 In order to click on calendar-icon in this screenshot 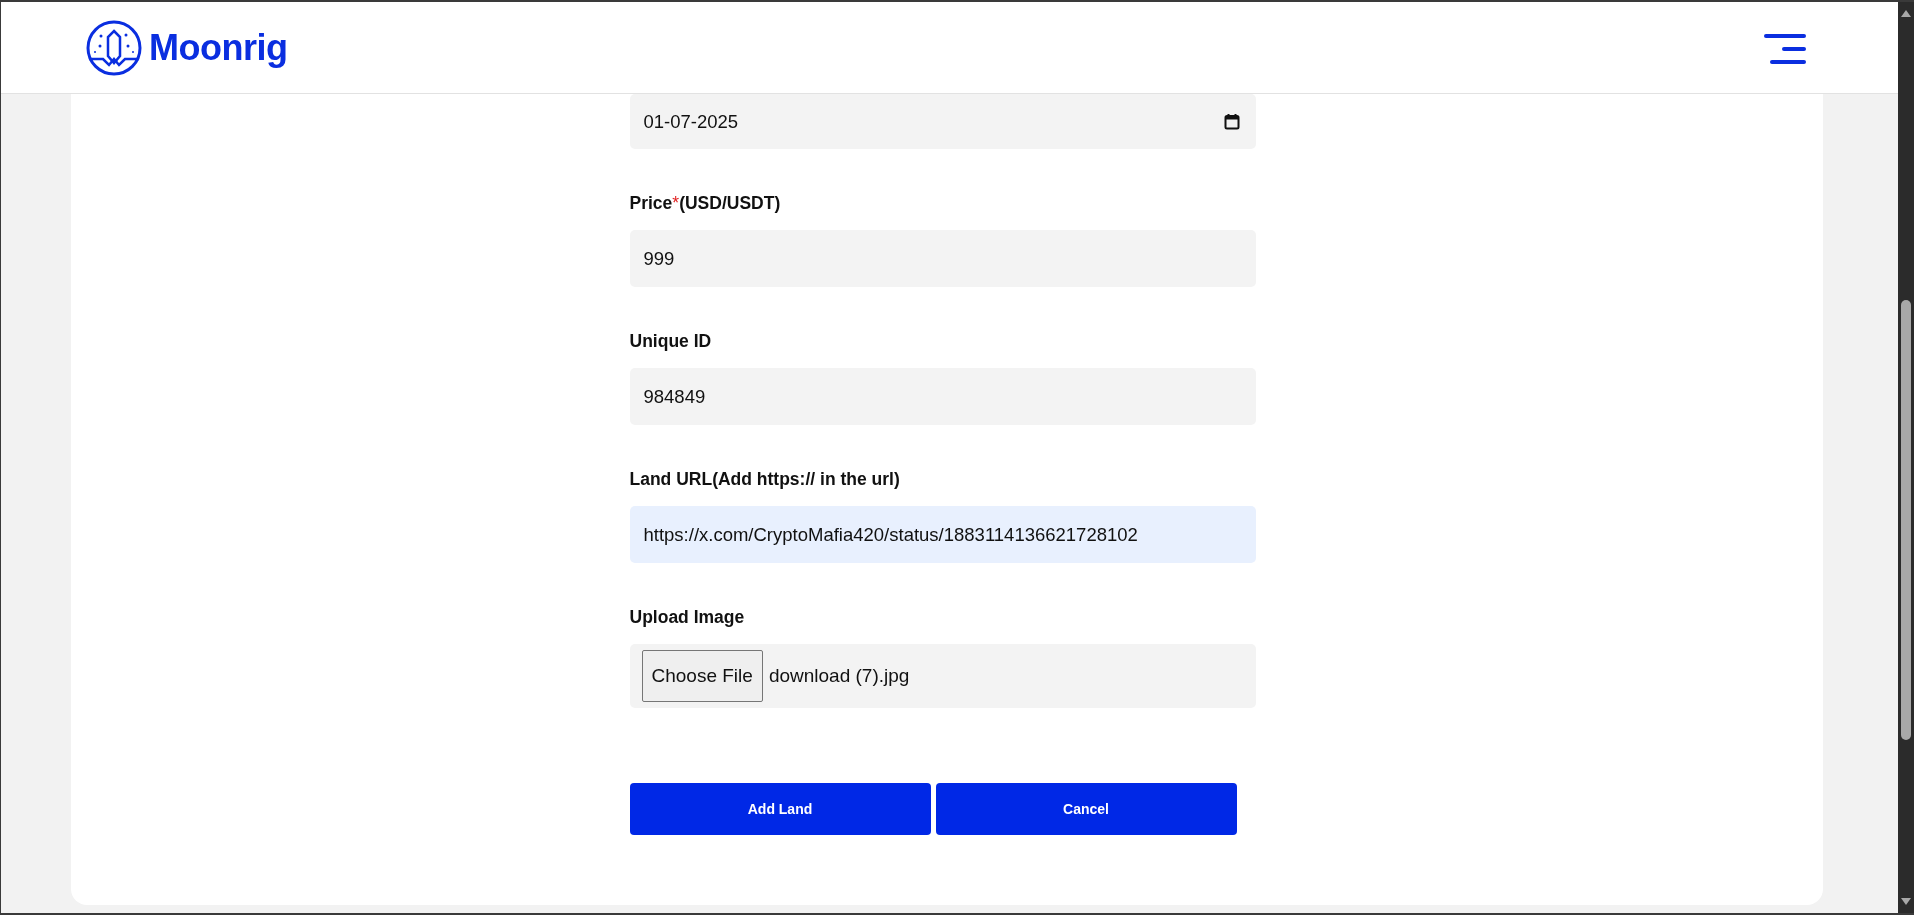, I will do `click(1231, 121)`.